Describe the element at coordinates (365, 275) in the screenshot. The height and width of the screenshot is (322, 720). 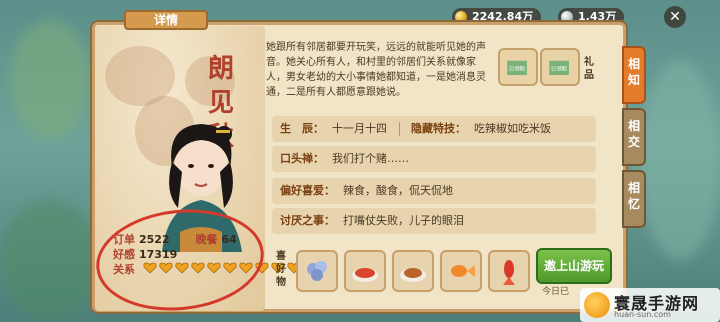
I see `spicy-dish-icon` at that location.